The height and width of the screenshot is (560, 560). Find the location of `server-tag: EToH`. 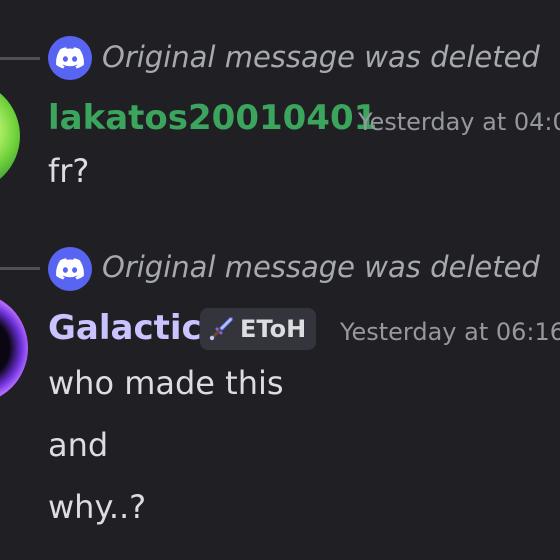

server-tag: EToH is located at coordinates (258, 329).